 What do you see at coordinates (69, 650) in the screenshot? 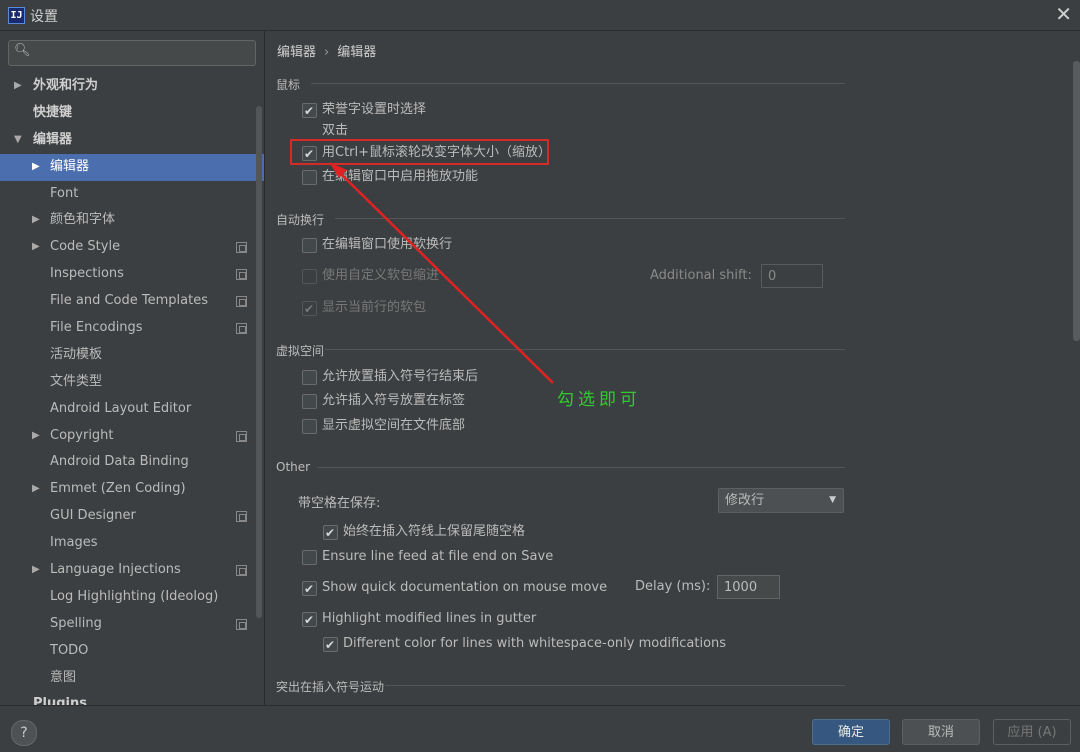
I see `tree-item-label: TODO` at bounding box center [69, 650].